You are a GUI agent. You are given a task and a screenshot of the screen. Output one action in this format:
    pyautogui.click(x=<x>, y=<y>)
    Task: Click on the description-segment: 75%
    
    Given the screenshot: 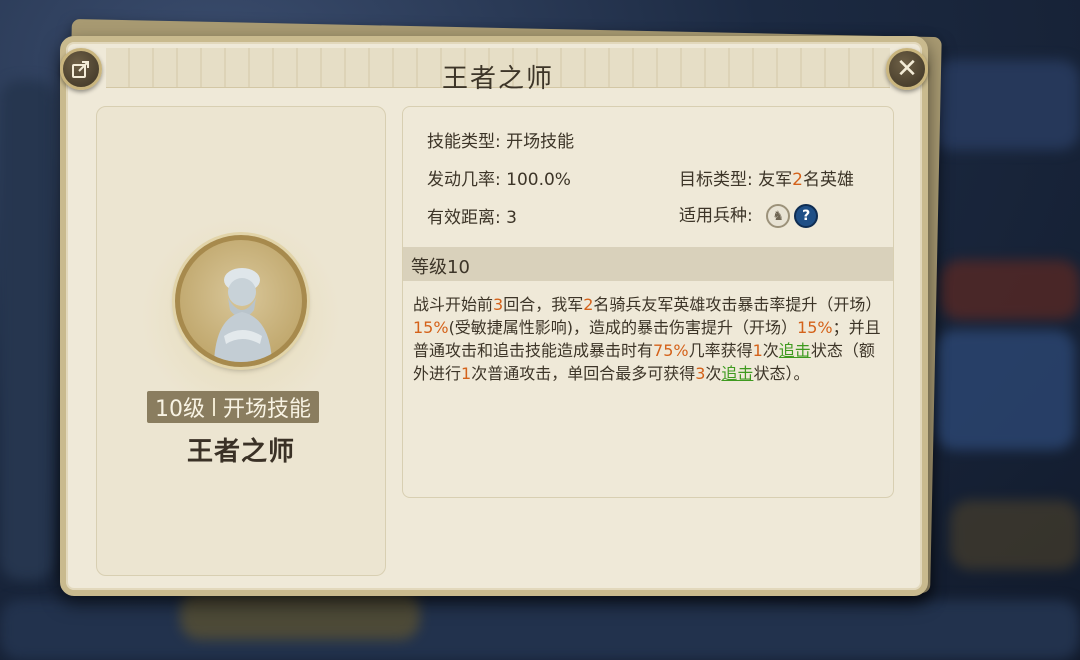 What is the action you would take?
    pyautogui.click(x=671, y=350)
    